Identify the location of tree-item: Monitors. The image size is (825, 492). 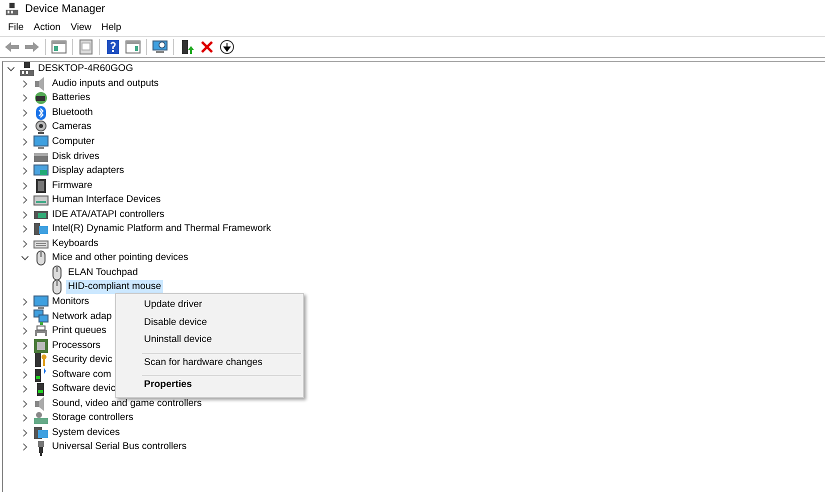
(71, 302).